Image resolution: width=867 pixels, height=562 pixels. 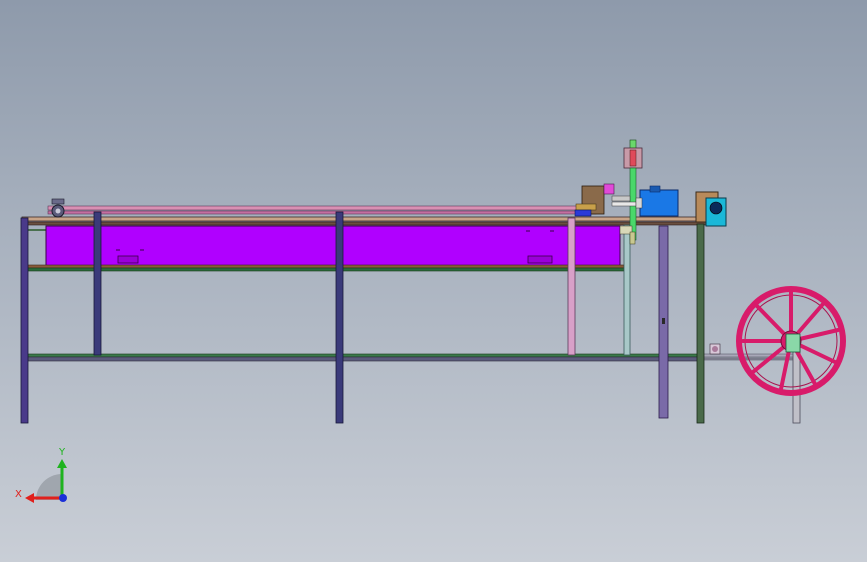 I want to click on y-axis-label: Y, so click(x=62, y=452).